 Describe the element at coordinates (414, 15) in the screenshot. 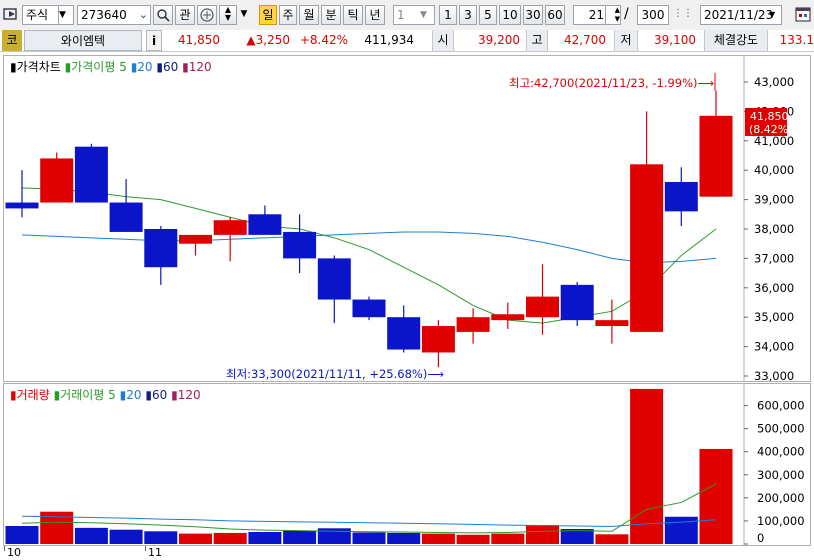

I see `interval-select: 1 ▼` at that location.